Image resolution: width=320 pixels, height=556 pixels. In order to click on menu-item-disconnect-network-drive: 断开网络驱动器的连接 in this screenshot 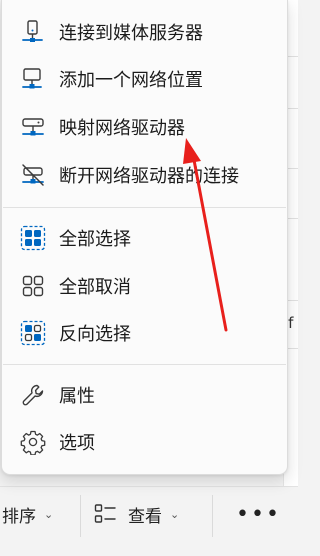, I will do `click(144, 175)`.